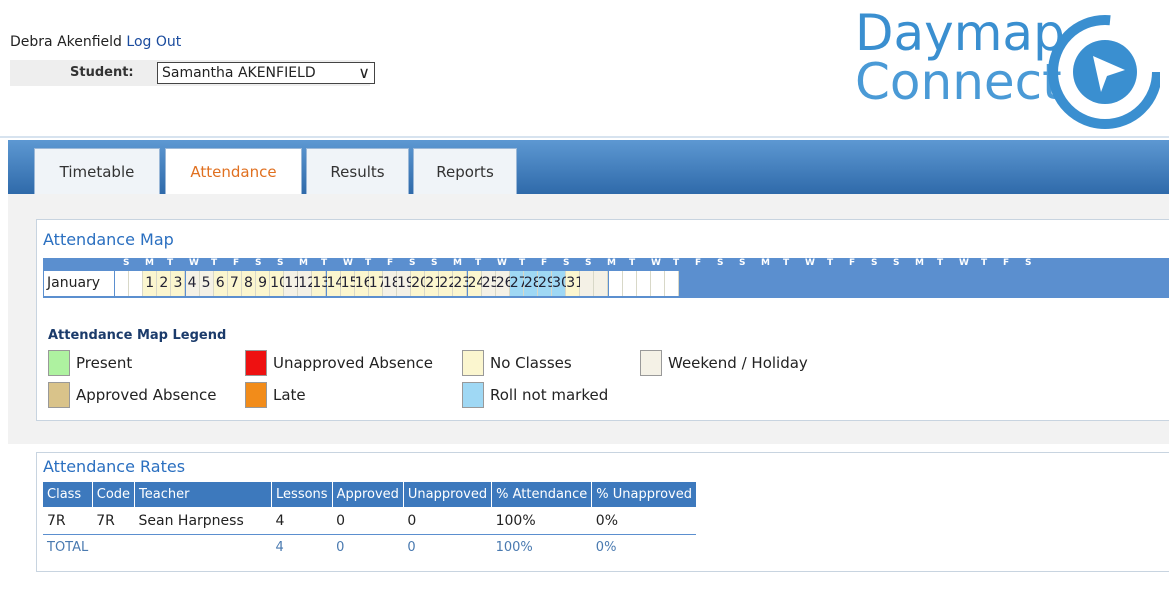 The height and width of the screenshot is (589, 1169). What do you see at coordinates (95, 42) in the screenshot?
I see `user-line: Debra Akenfield Log Out` at bounding box center [95, 42].